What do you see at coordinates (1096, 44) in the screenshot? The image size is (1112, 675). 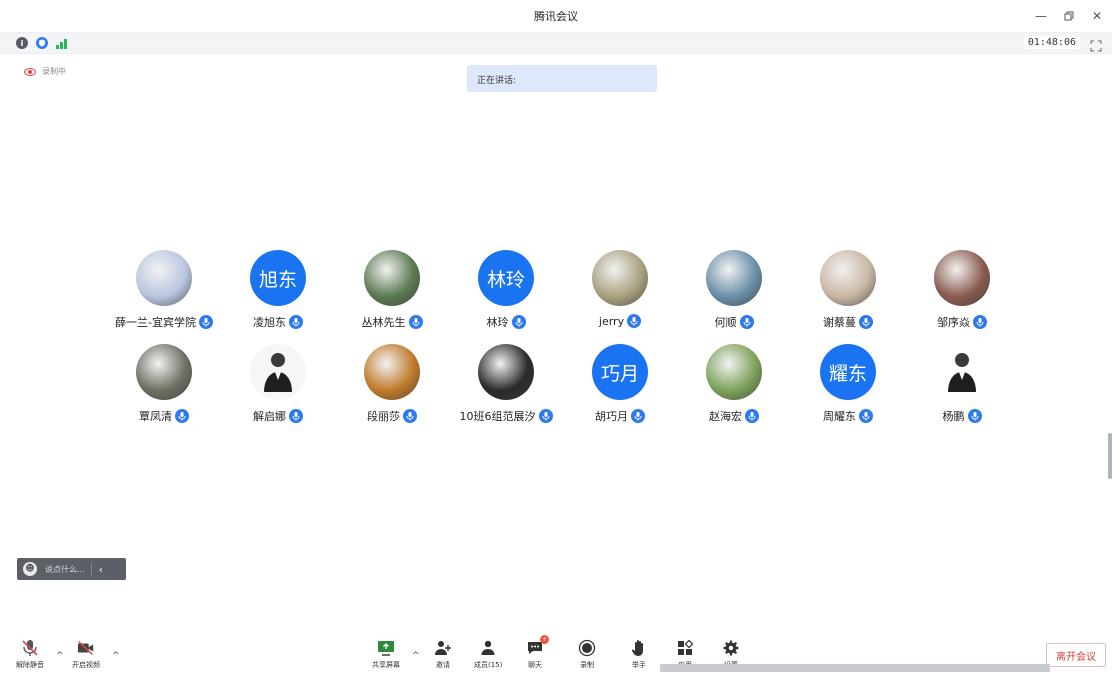 I see `fullscreen-icon` at bounding box center [1096, 44].